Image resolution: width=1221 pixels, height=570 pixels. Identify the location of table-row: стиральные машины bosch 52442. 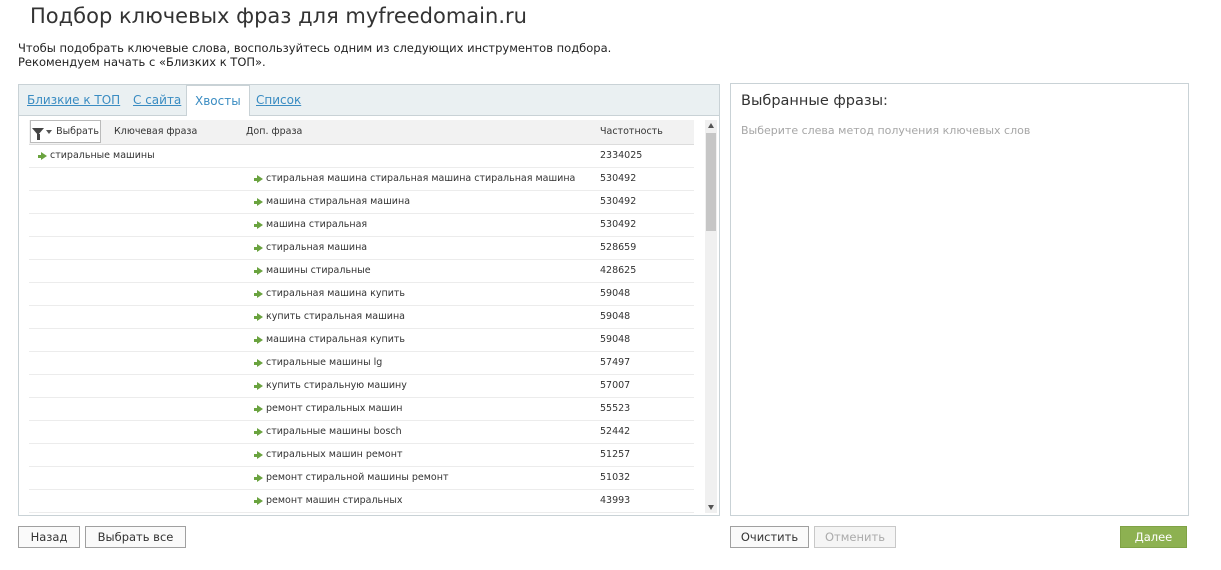
(361, 432).